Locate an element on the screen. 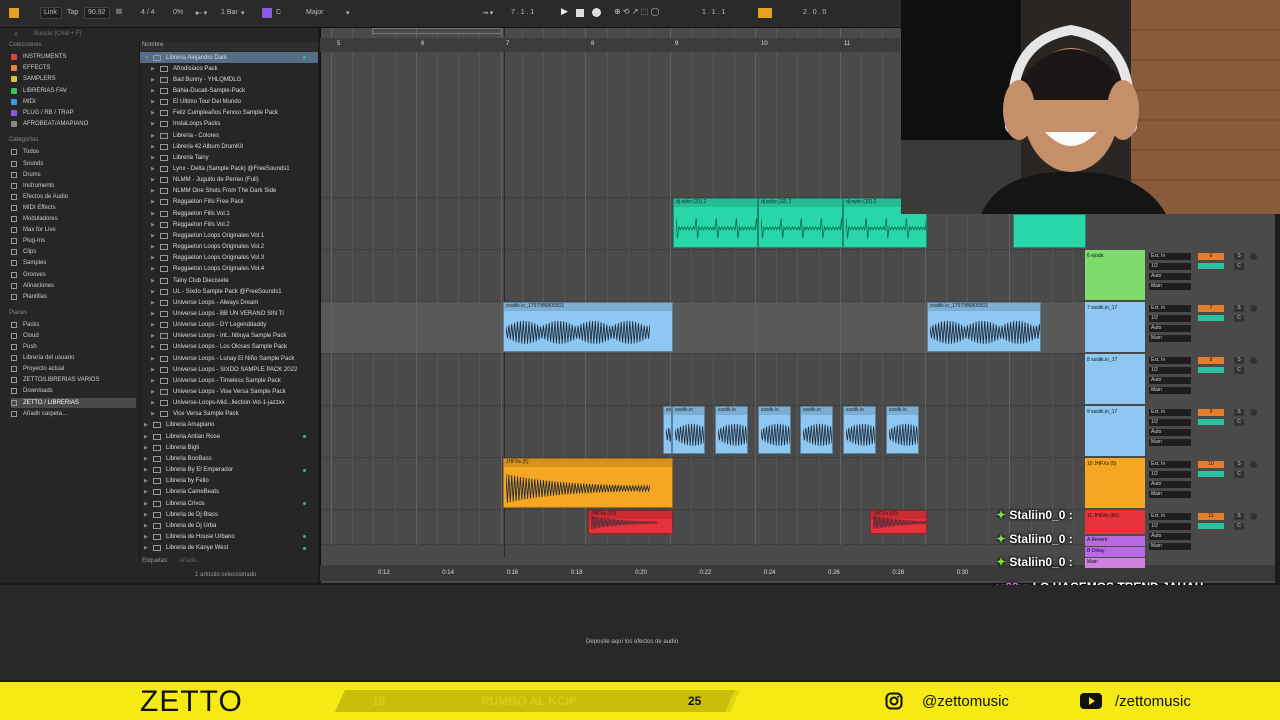 The width and height of the screenshot is (1280, 720). track-header: 9 ssstik.io_17 is located at coordinates (1115, 431).